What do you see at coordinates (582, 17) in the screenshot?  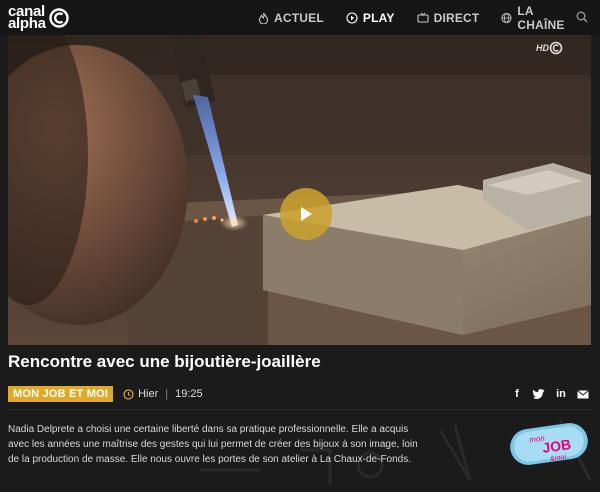 I see `search-icon` at bounding box center [582, 17].